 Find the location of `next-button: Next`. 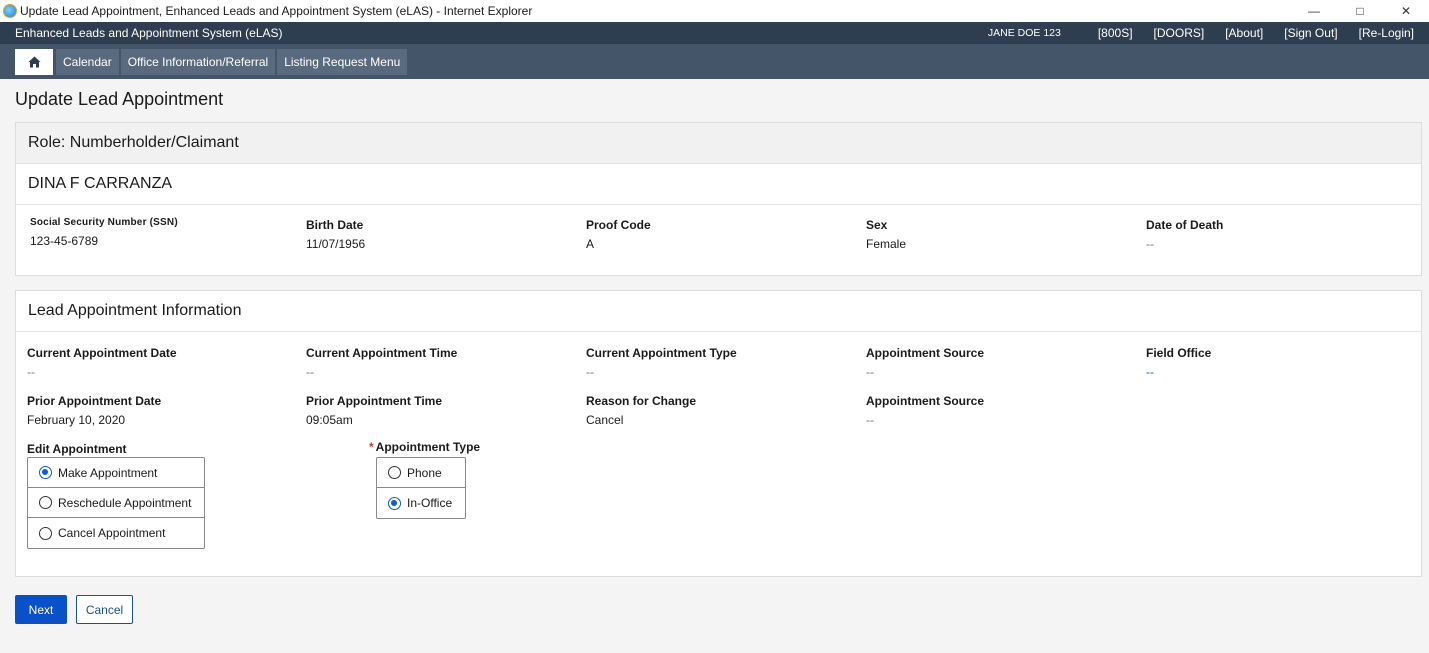

next-button: Next is located at coordinates (41, 609).